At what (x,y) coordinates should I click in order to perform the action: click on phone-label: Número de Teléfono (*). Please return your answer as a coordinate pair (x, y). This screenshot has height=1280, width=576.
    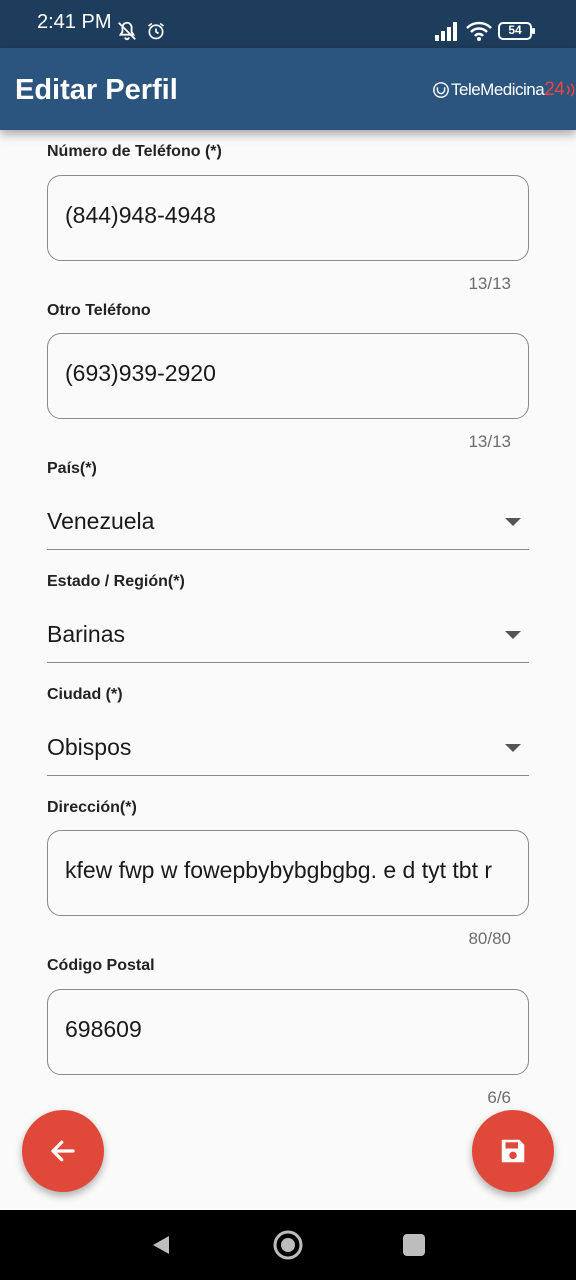
    Looking at the image, I should click on (134, 151).